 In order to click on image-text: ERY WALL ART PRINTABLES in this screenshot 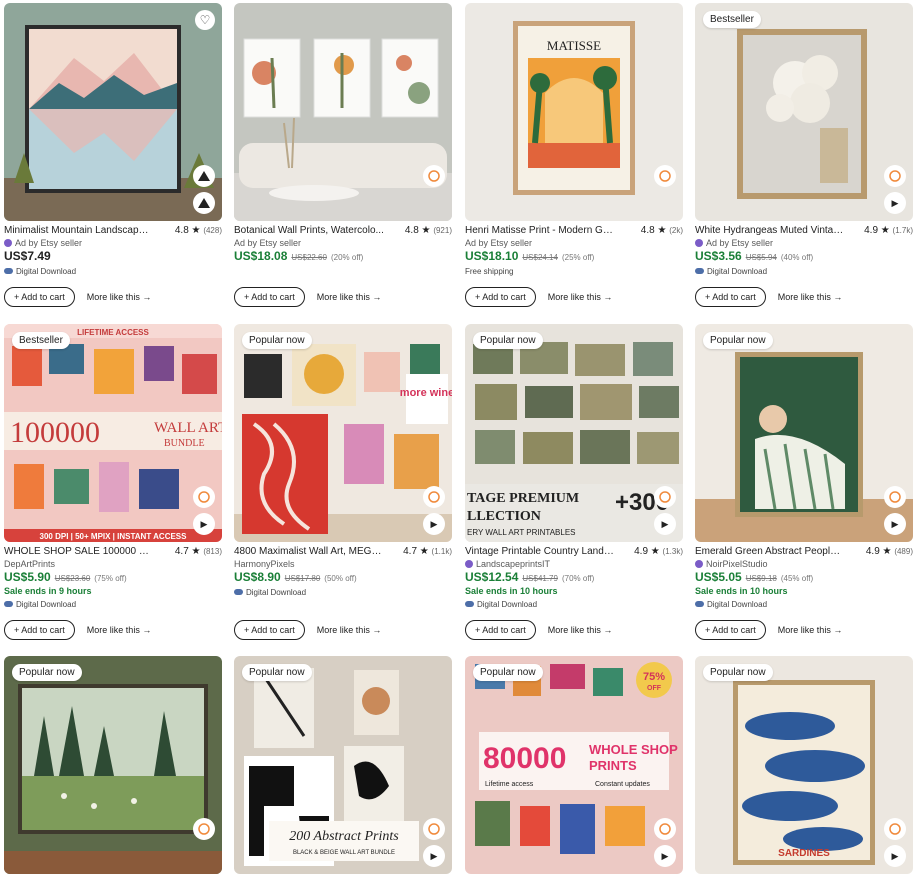, I will do `click(521, 532)`.